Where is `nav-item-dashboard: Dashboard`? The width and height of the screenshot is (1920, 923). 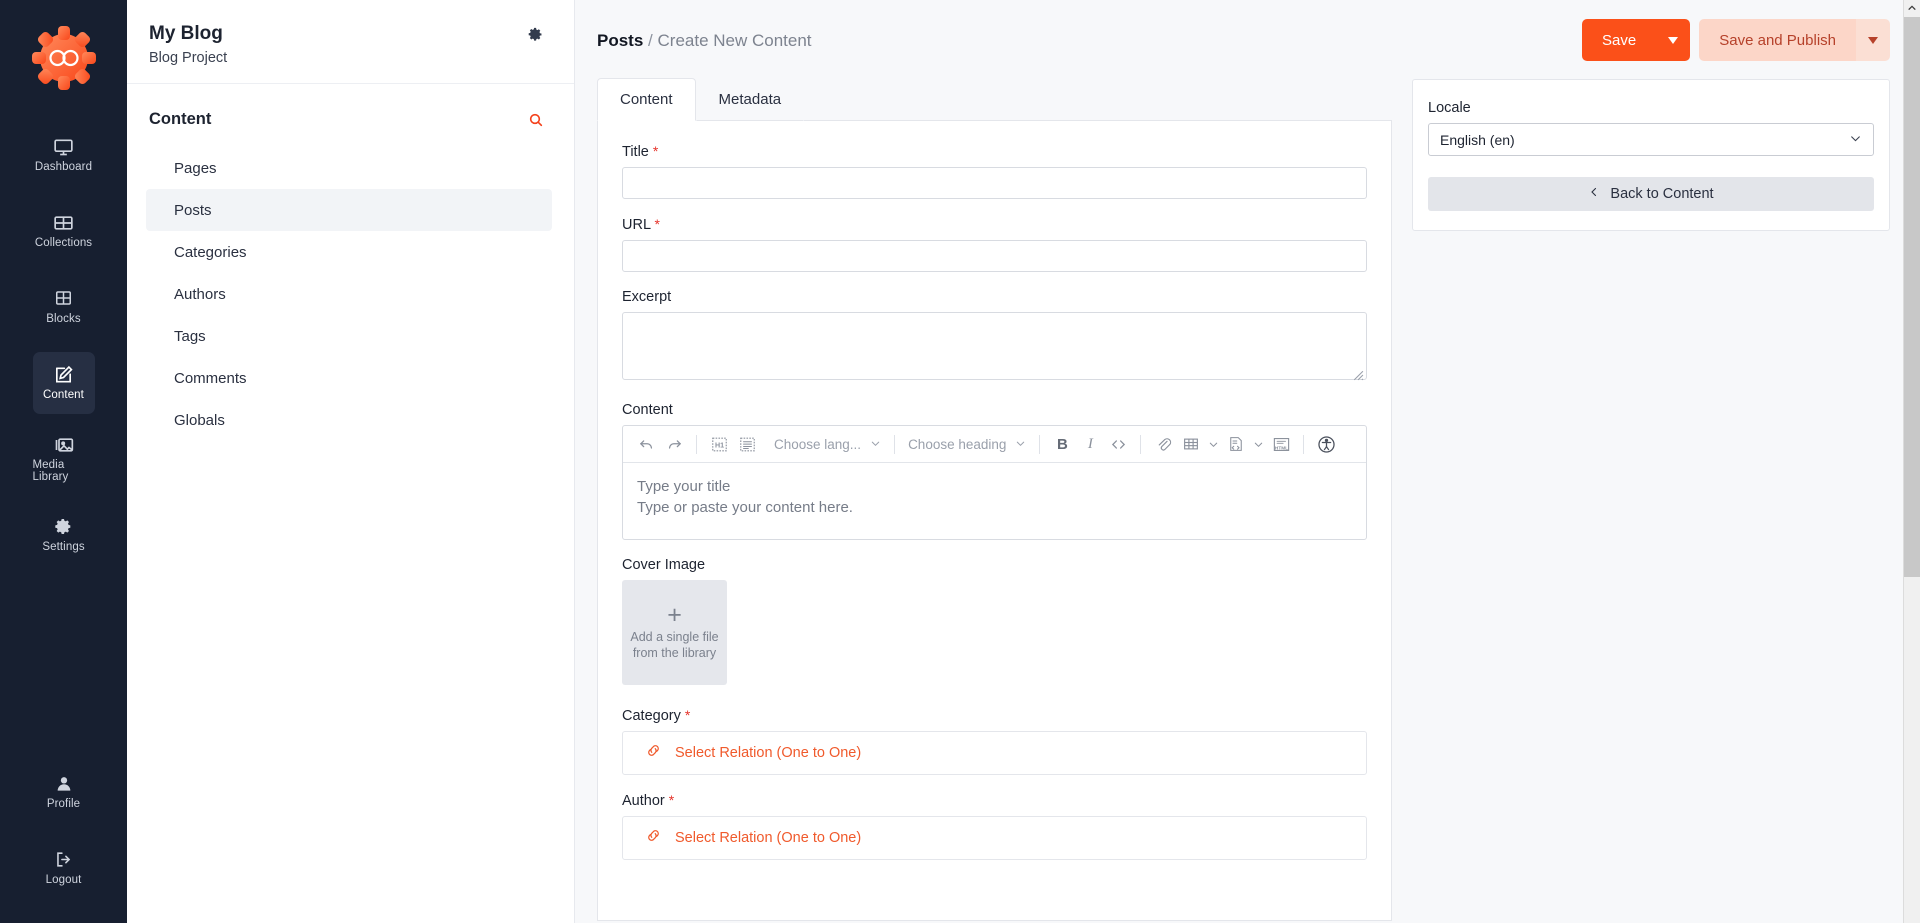
nav-item-dashboard: Dashboard is located at coordinates (64, 155).